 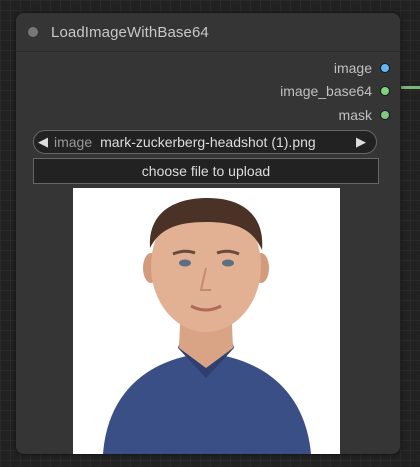 I want to click on upload-button: choose file to upload, so click(x=206, y=171).